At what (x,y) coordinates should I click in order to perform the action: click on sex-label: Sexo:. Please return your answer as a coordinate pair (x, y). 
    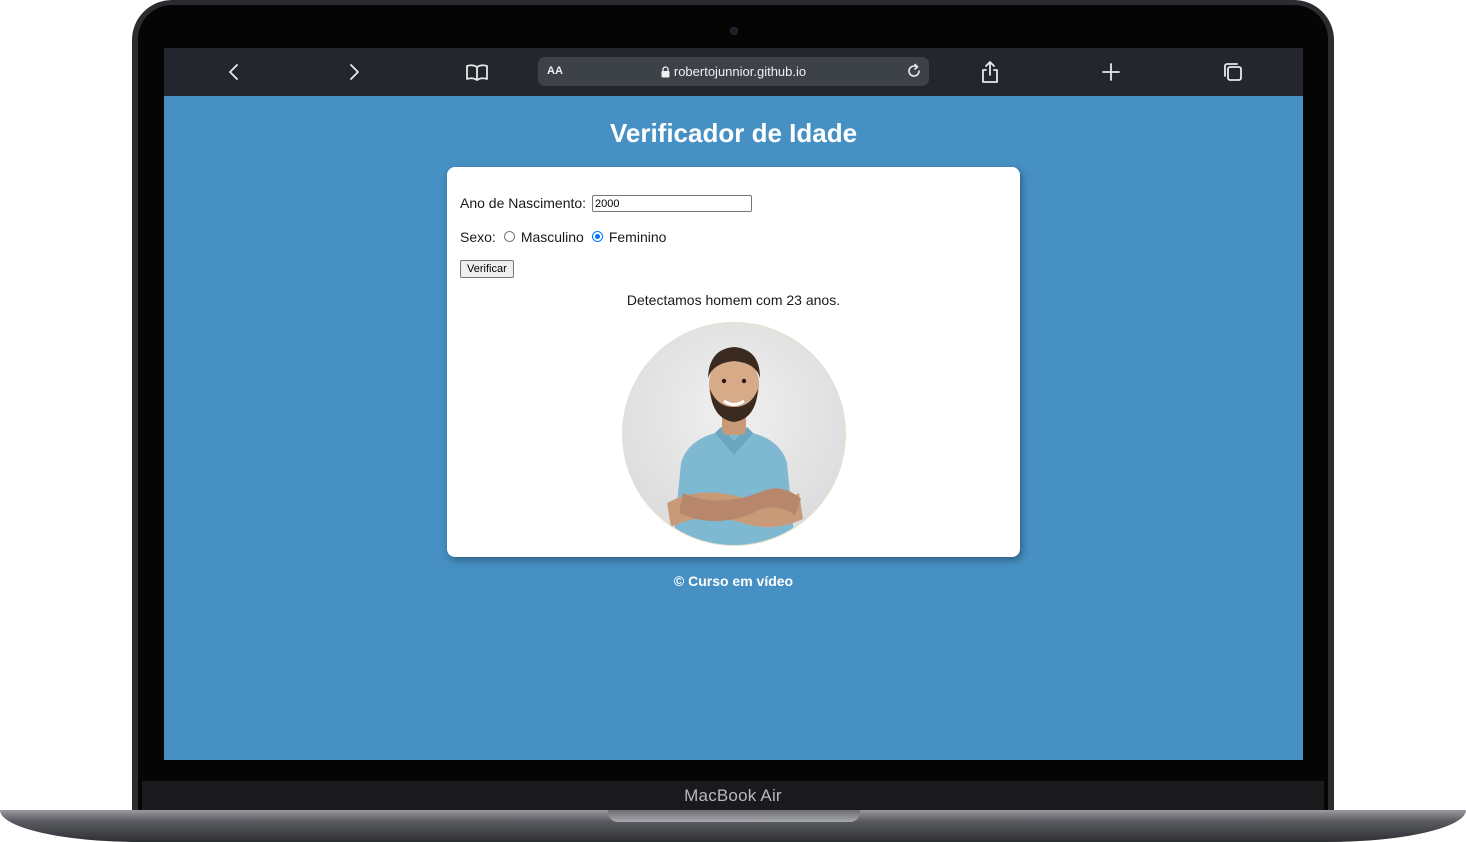
    Looking at the image, I should click on (478, 237).